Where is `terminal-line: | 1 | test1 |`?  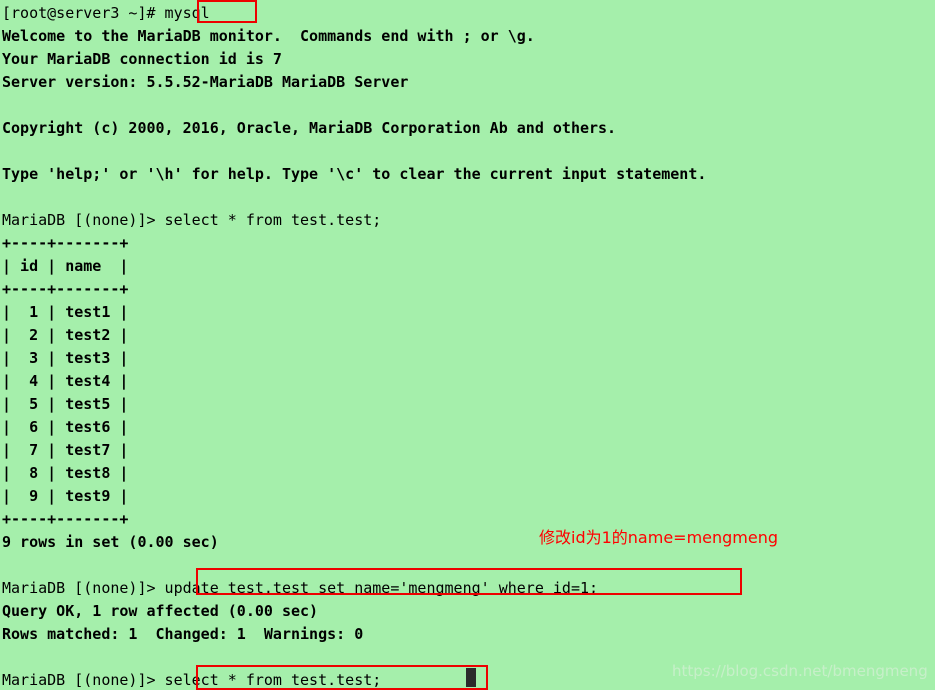
terminal-line: | 1 | test1 | is located at coordinates (65, 312).